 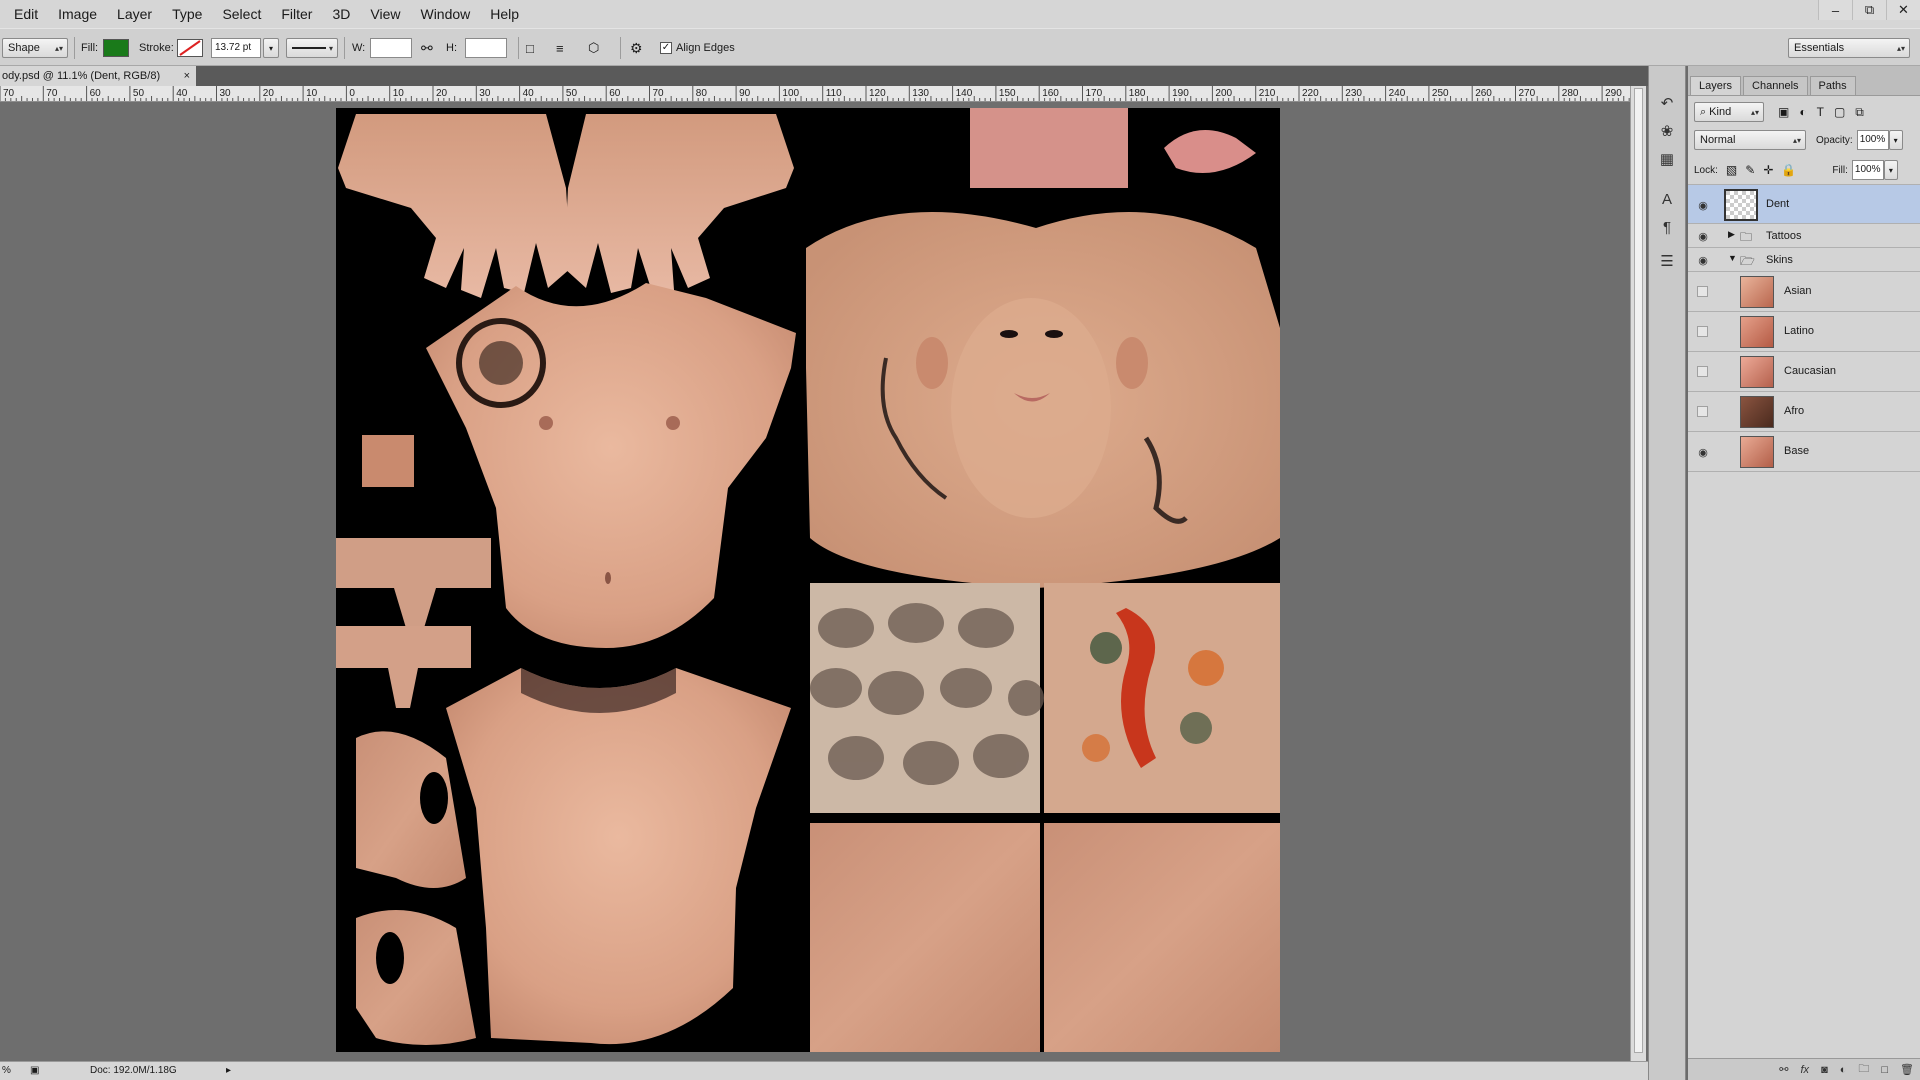 I want to click on menu-layer: Layer, so click(x=134, y=14).